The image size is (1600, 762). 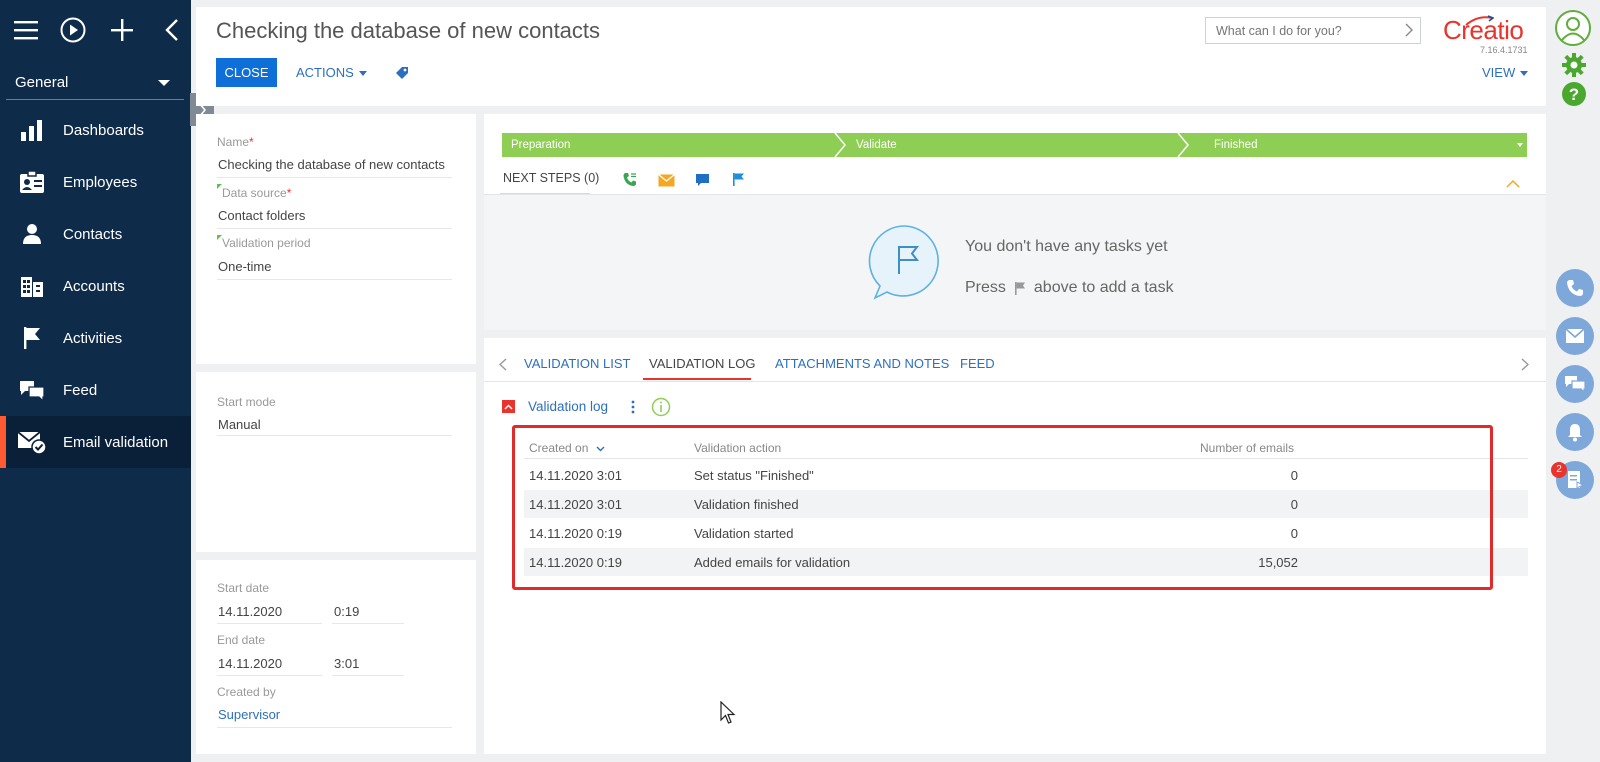 I want to click on sidebar-item-employees: Employees, so click(x=95, y=182).